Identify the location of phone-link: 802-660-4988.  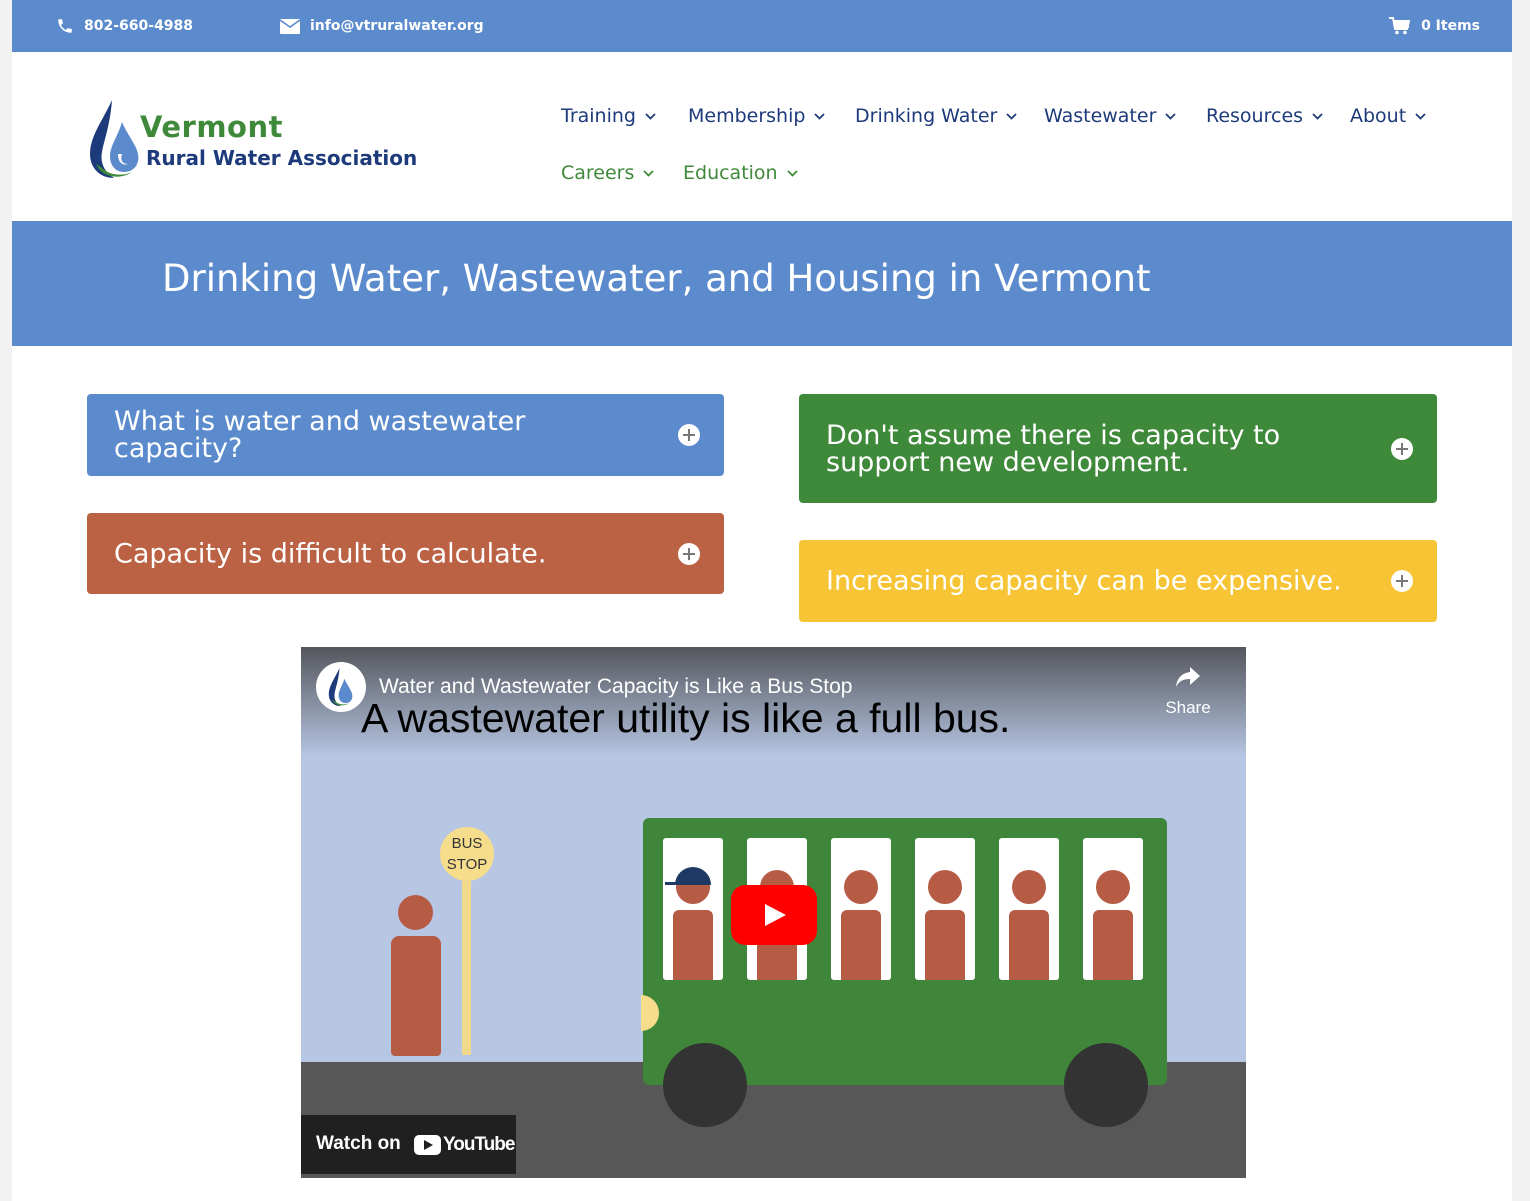
(124, 26).